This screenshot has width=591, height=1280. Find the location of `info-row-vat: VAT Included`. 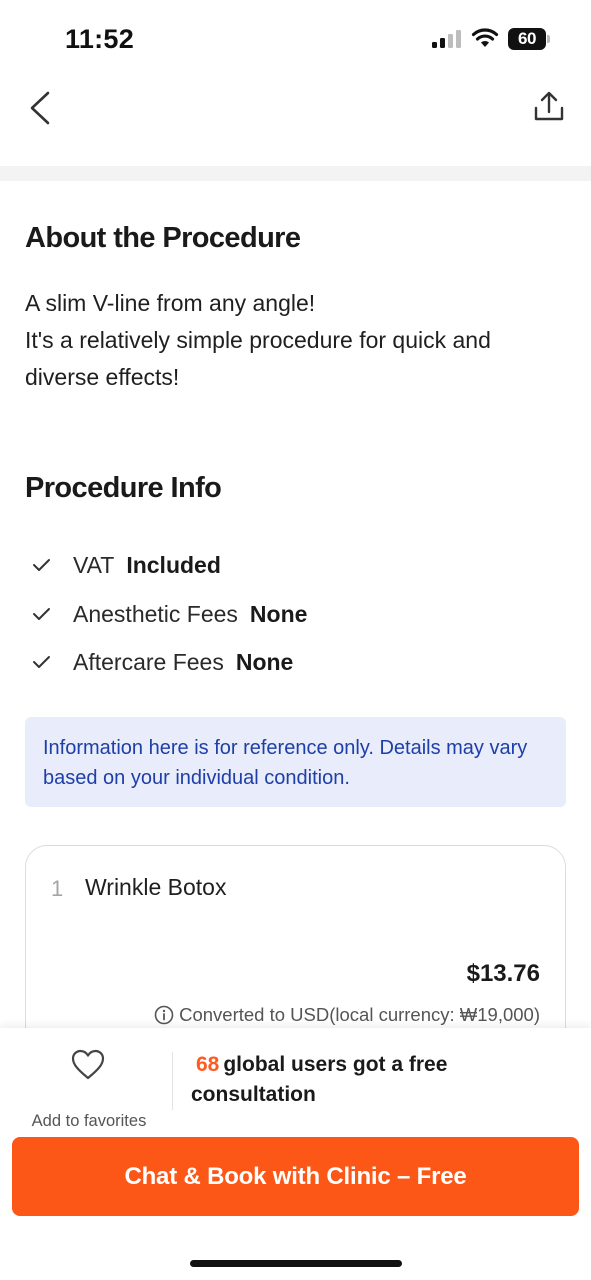

info-row-vat: VAT Included is located at coordinates (123, 565).